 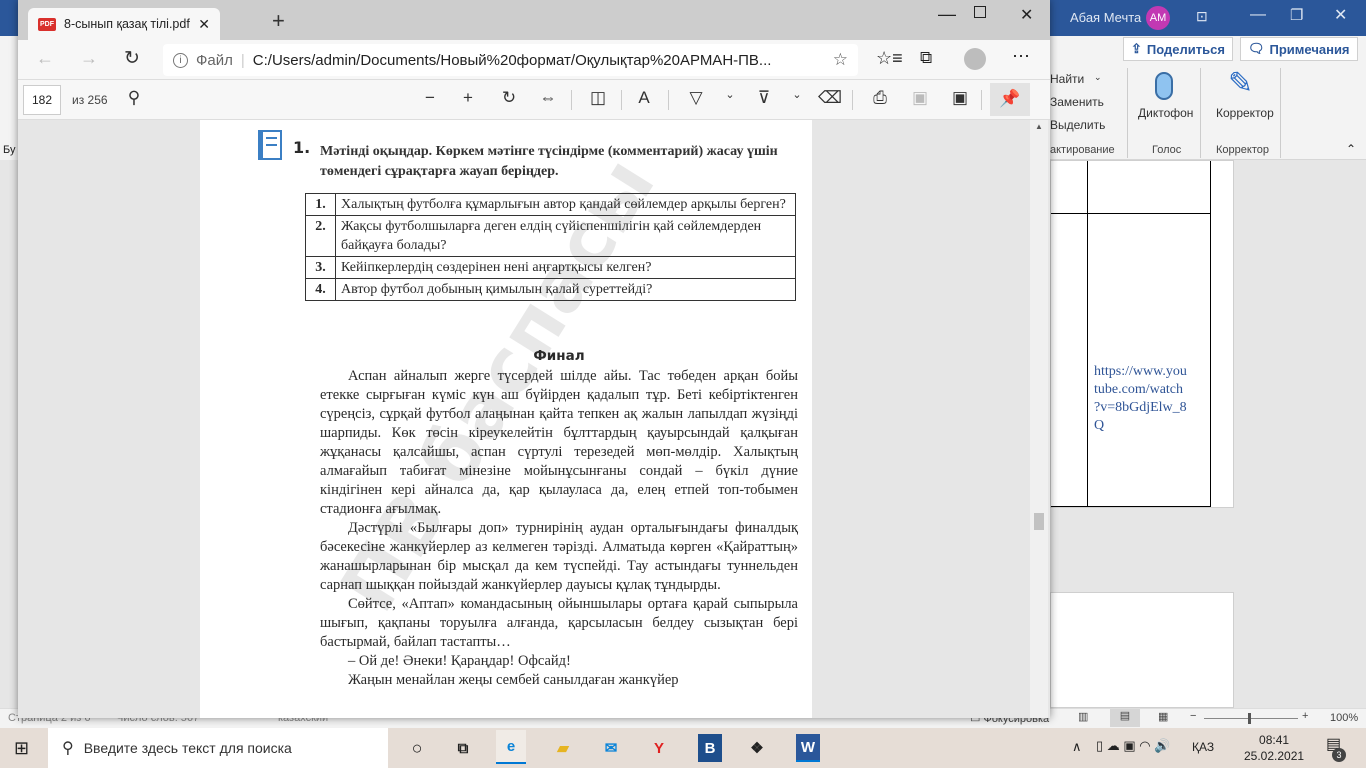 I want to click on zoom-level: 100%, so click(x=1344, y=718).